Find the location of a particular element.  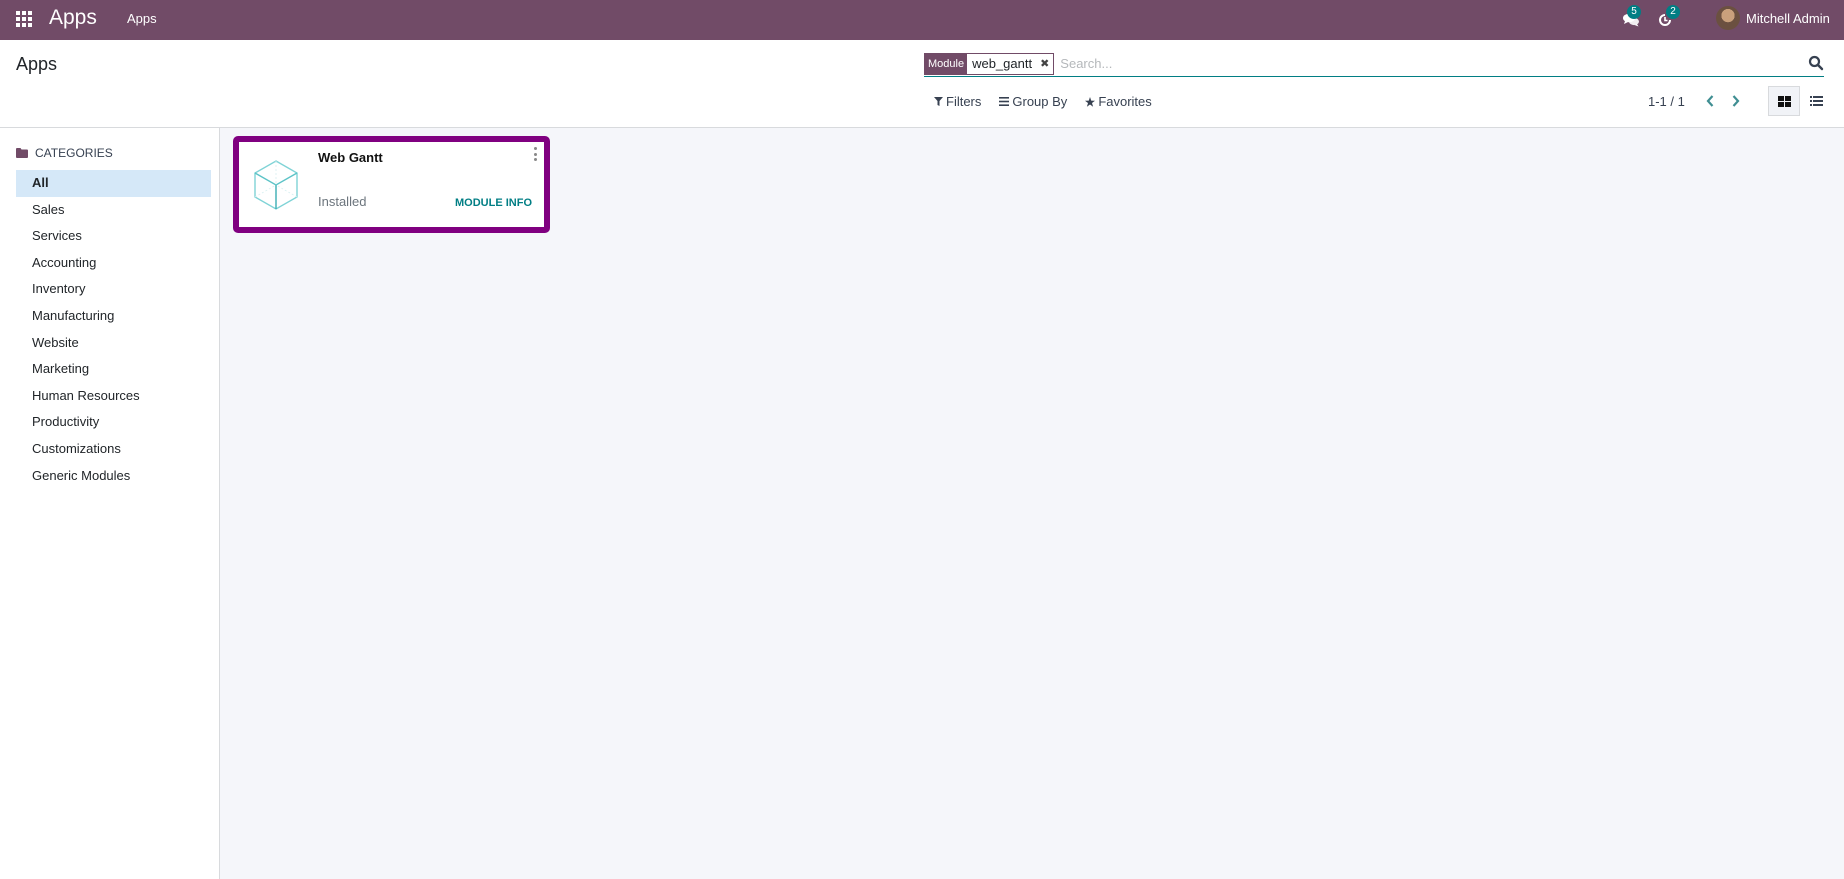

activities-count-badge: 2 is located at coordinates (1673, 12).